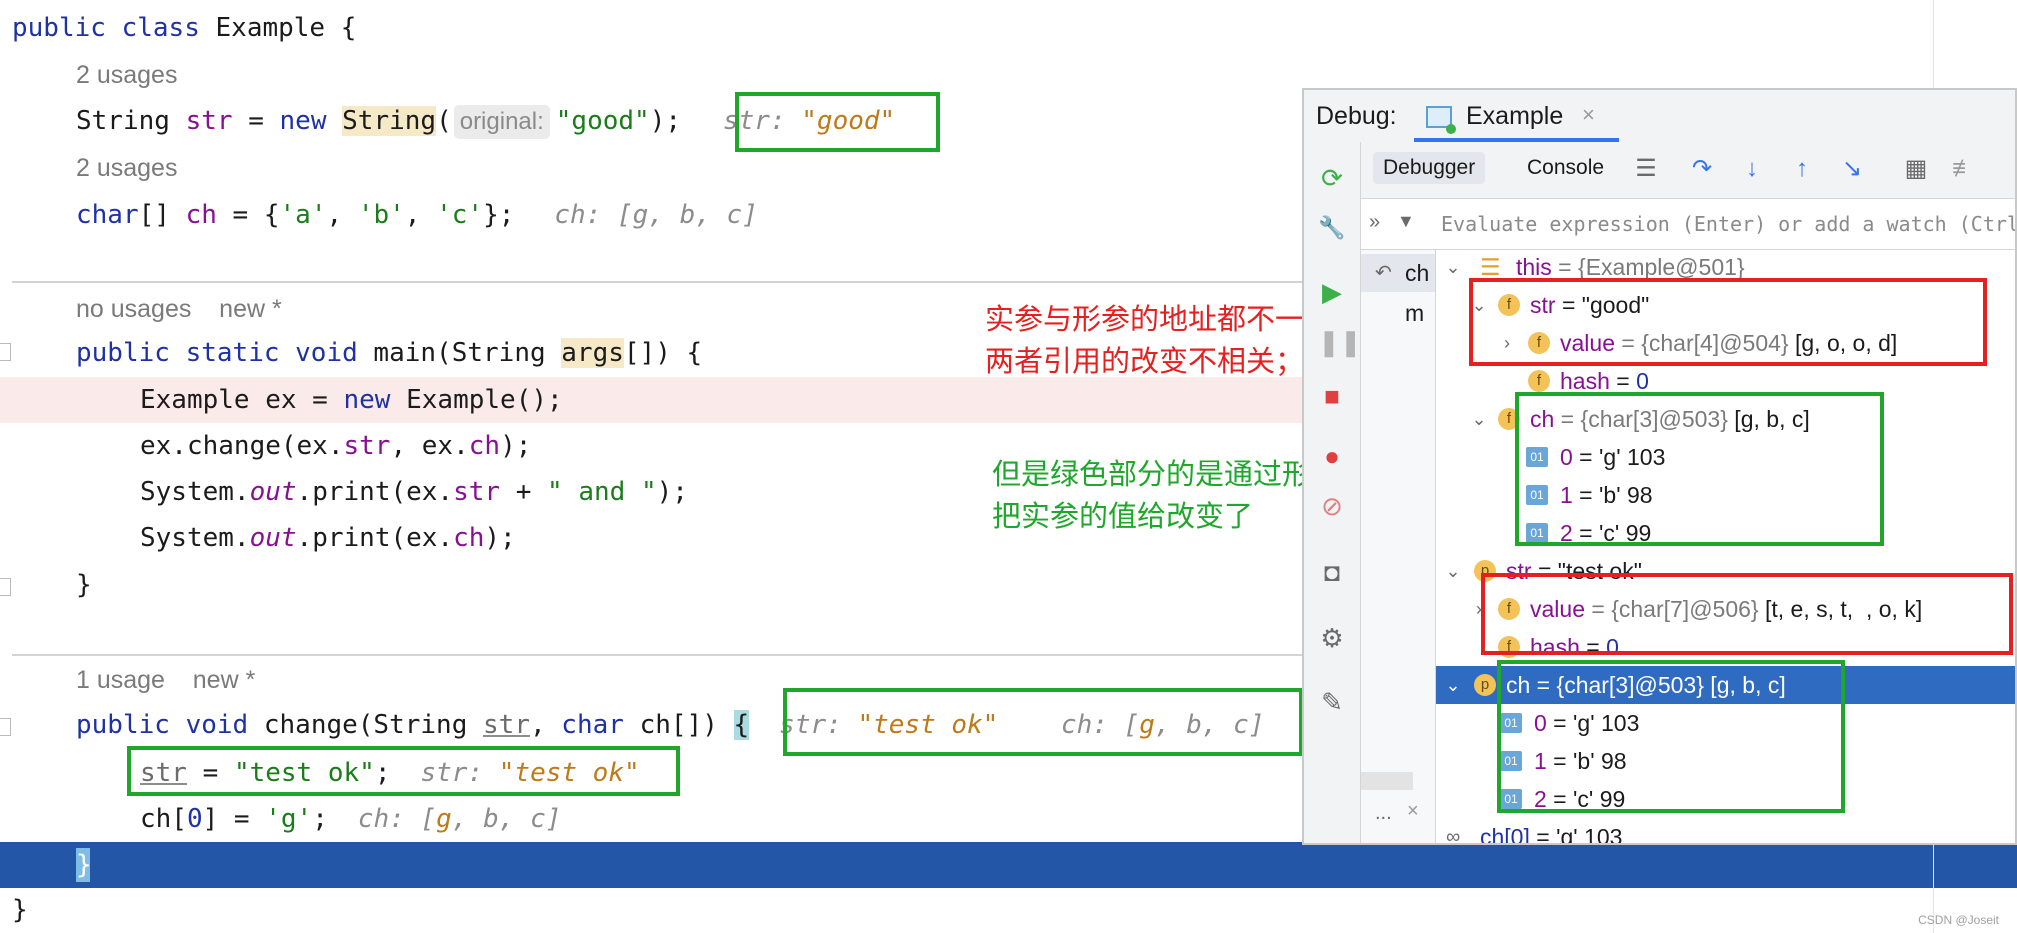 The image size is (2017, 933). What do you see at coordinates (1648, 267) in the screenshot?
I see `var-type: = {Example@501}` at bounding box center [1648, 267].